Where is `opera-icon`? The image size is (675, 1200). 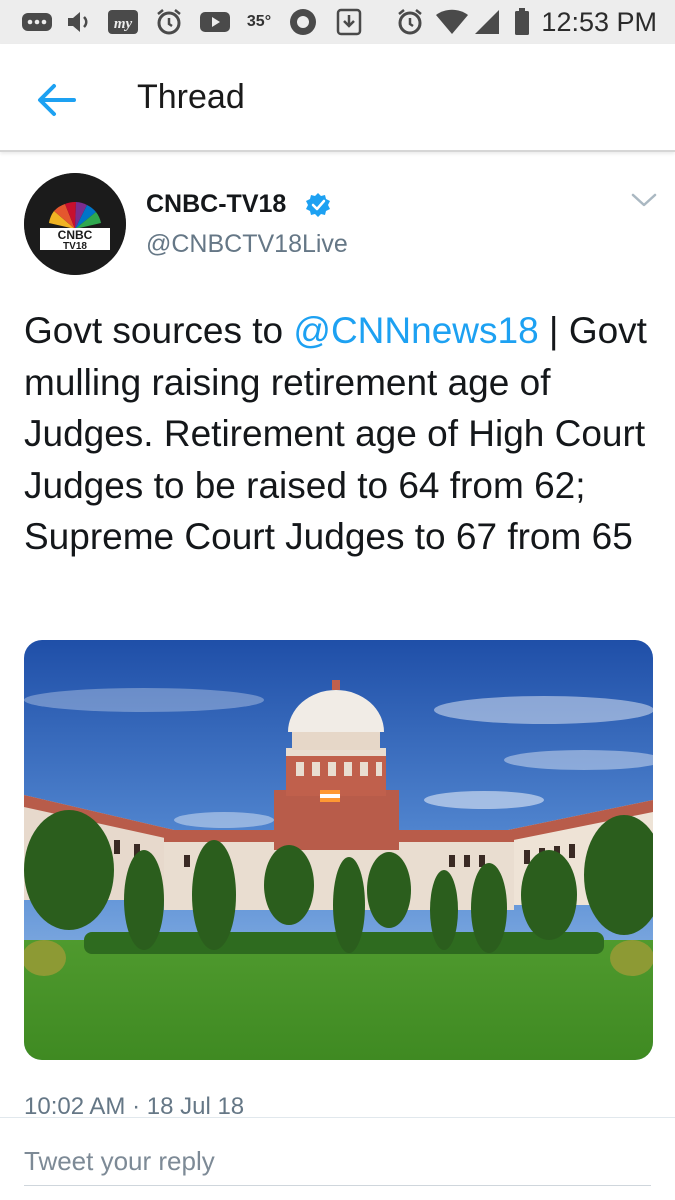 opera-icon is located at coordinates (303, 22).